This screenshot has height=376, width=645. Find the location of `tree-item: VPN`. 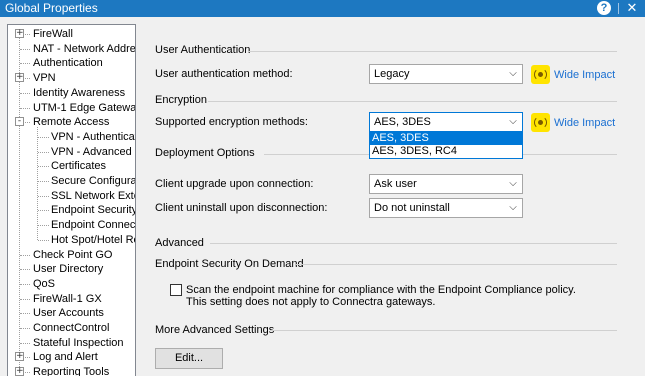

tree-item: VPN is located at coordinates (44, 78).